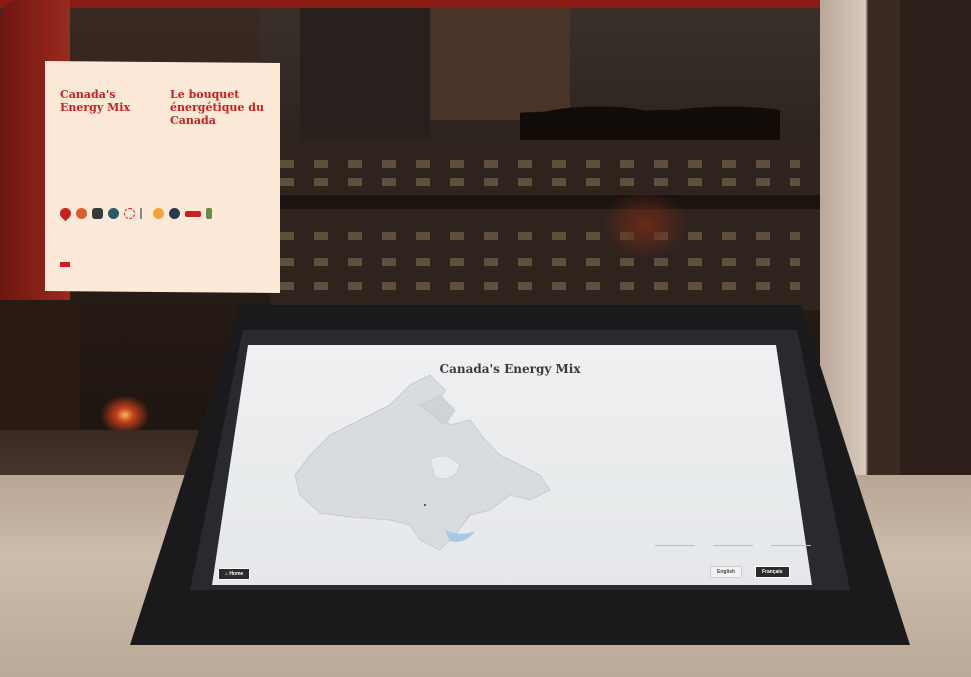  What do you see at coordinates (97, 213) in the screenshot?
I see `coal-icon` at bounding box center [97, 213].